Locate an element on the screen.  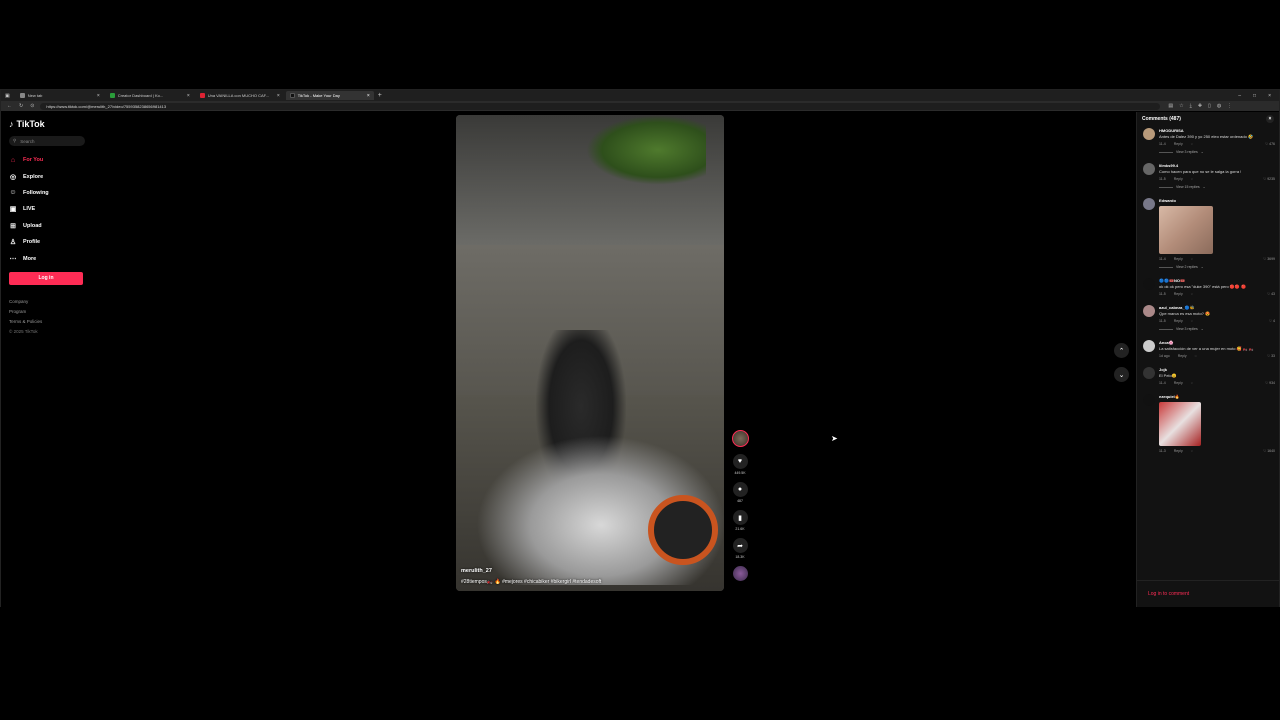
extensions-puzzle-icon: ✚ is located at coordinates (1200, 106).